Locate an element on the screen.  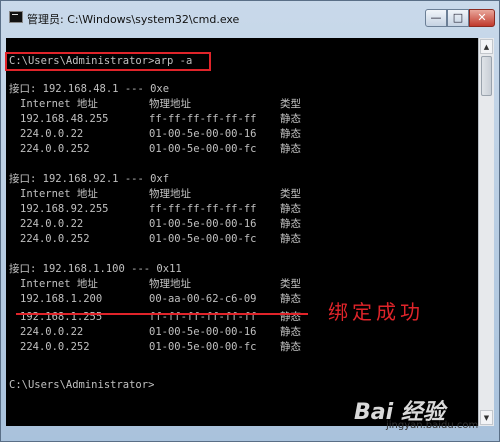
command-highlight-box is located at coordinates (108, 61).